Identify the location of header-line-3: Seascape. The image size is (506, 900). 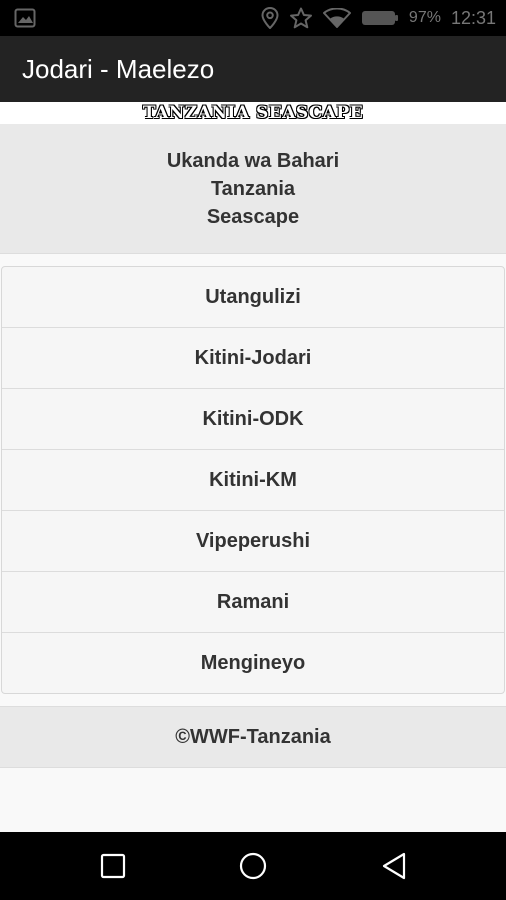
(253, 216).